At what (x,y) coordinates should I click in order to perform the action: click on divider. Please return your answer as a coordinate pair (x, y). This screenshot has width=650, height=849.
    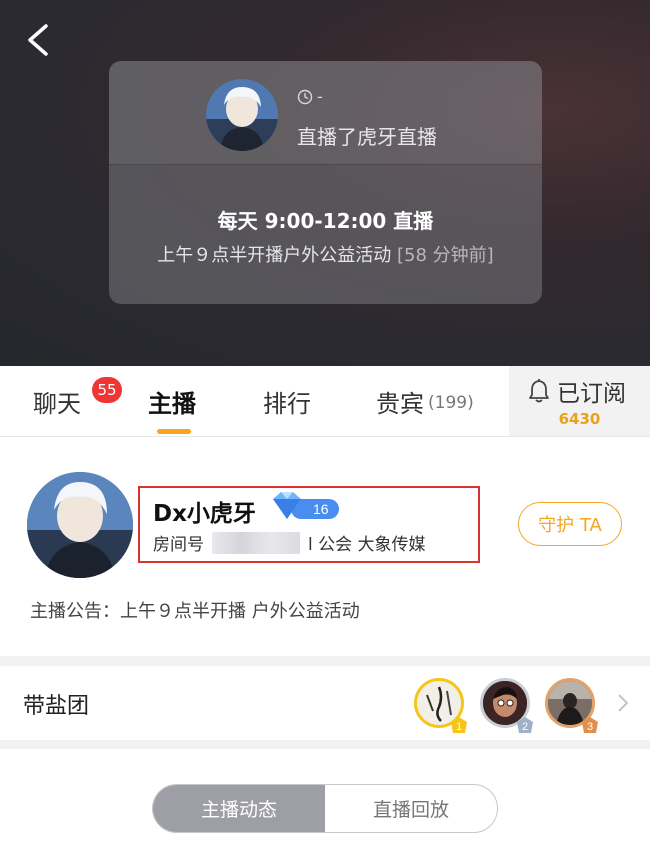
    Looking at the image, I should click on (325, 164).